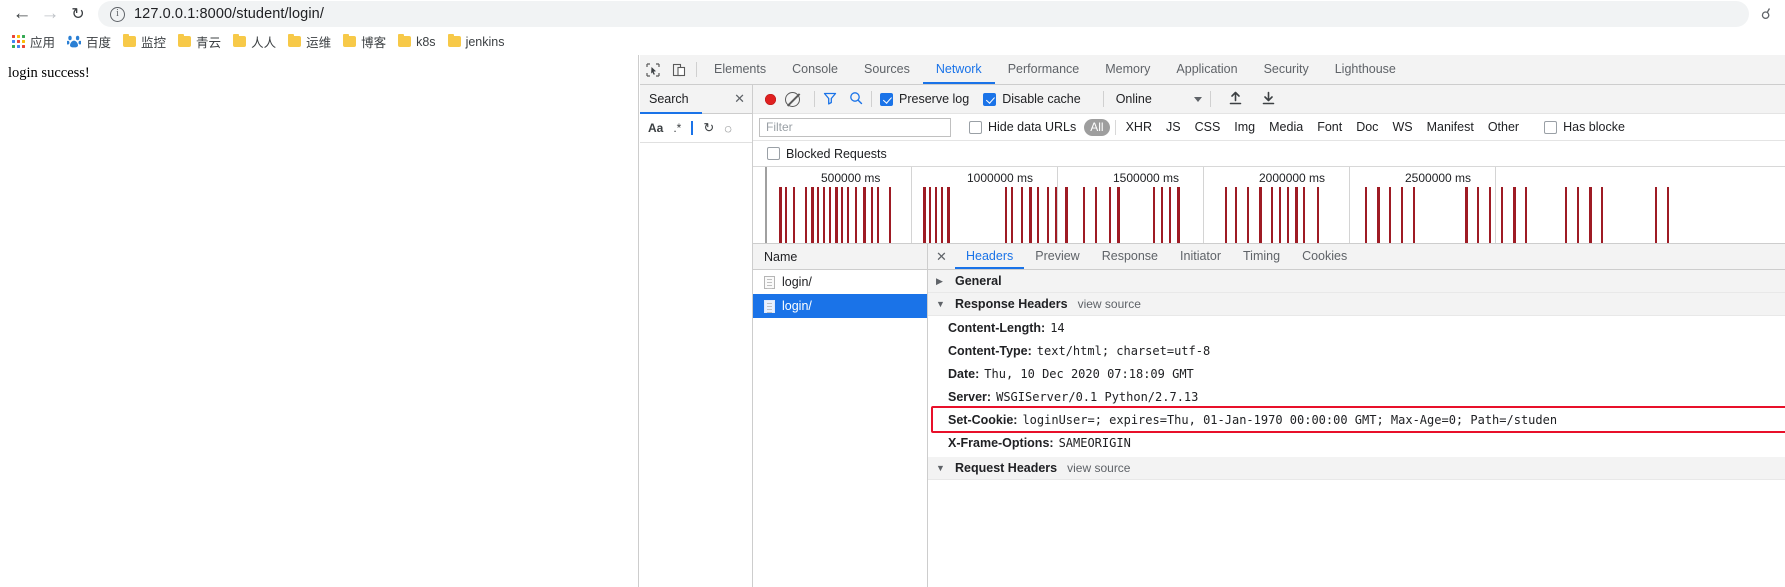 The width and height of the screenshot is (1785, 587). What do you see at coordinates (728, 128) in the screenshot?
I see `clear-circle-icon: ◌` at bounding box center [728, 128].